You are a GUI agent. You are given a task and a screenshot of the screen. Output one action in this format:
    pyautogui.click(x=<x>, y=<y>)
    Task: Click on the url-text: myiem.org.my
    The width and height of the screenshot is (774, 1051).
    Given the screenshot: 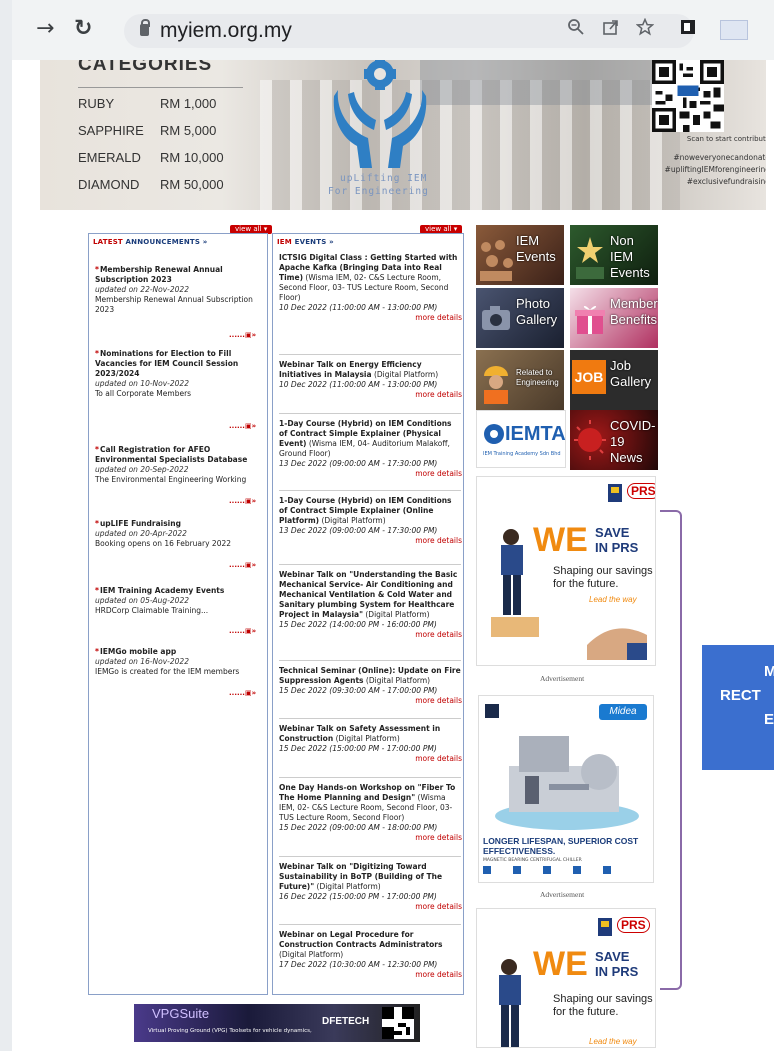 What is the action you would take?
    pyautogui.click(x=226, y=31)
    